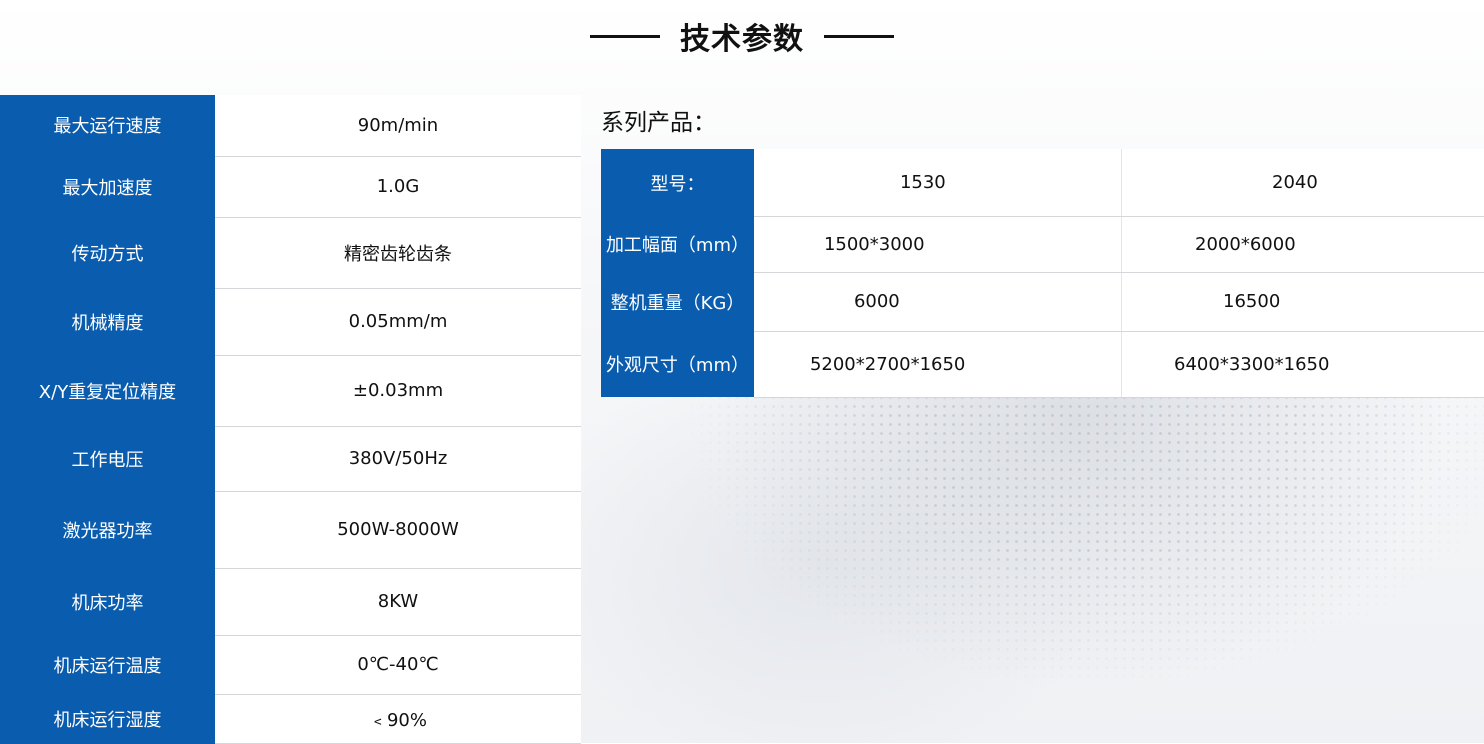 The width and height of the screenshot is (1484, 744). Describe the element at coordinates (107, 391) in the screenshot. I see `spec-label: X/Y重复定位精度` at that location.